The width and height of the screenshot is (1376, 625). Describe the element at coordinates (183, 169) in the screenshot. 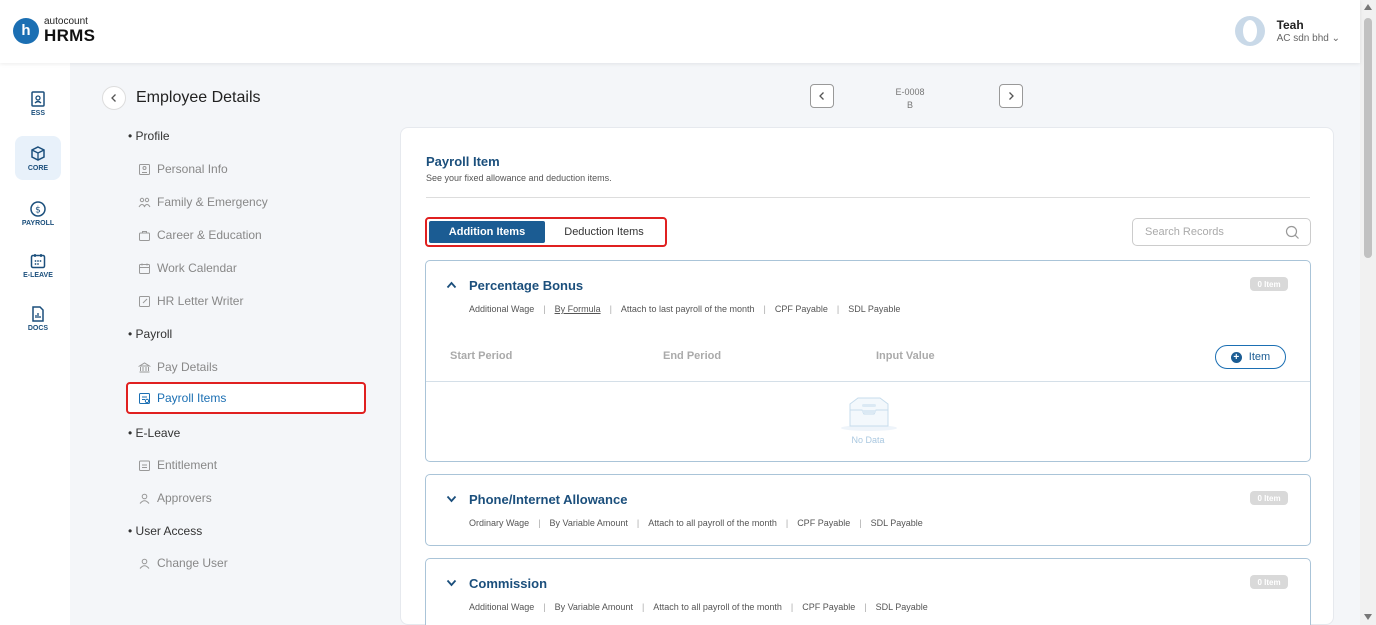

I see `nav-item-personal-info: Personal Info` at that location.